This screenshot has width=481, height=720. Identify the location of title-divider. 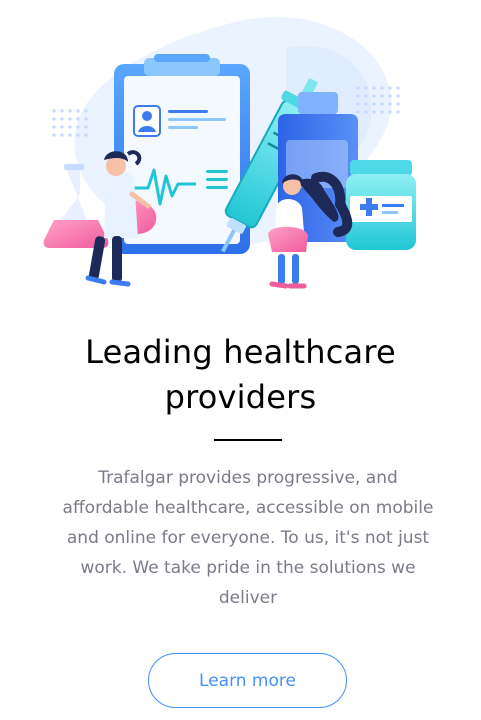
(248, 440).